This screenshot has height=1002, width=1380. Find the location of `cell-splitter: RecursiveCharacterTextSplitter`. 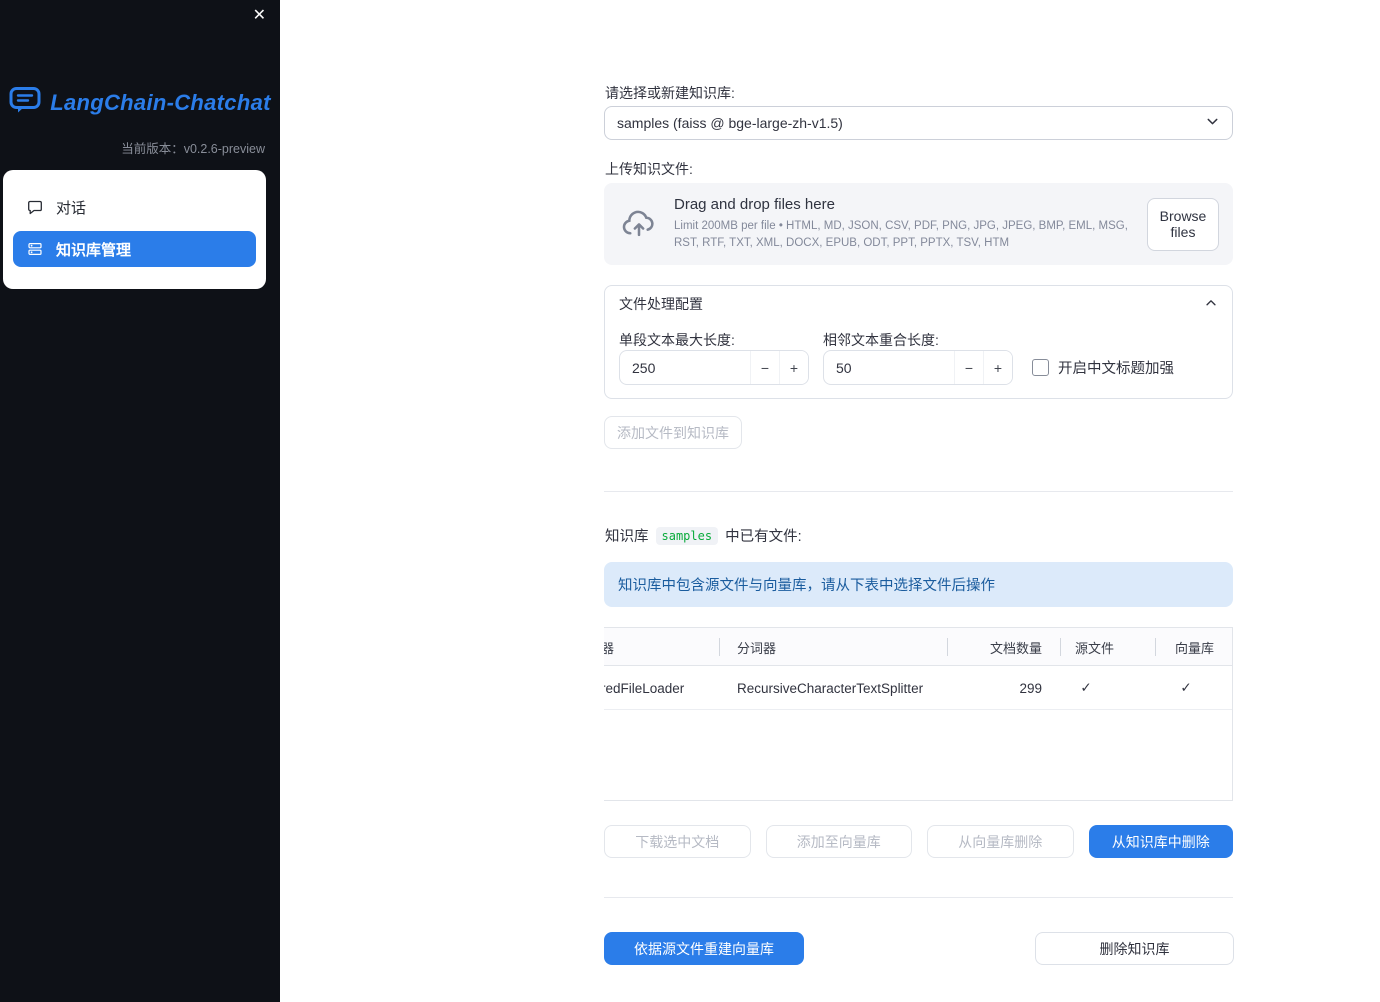

cell-splitter: RecursiveCharacterTextSplitter is located at coordinates (830, 688).